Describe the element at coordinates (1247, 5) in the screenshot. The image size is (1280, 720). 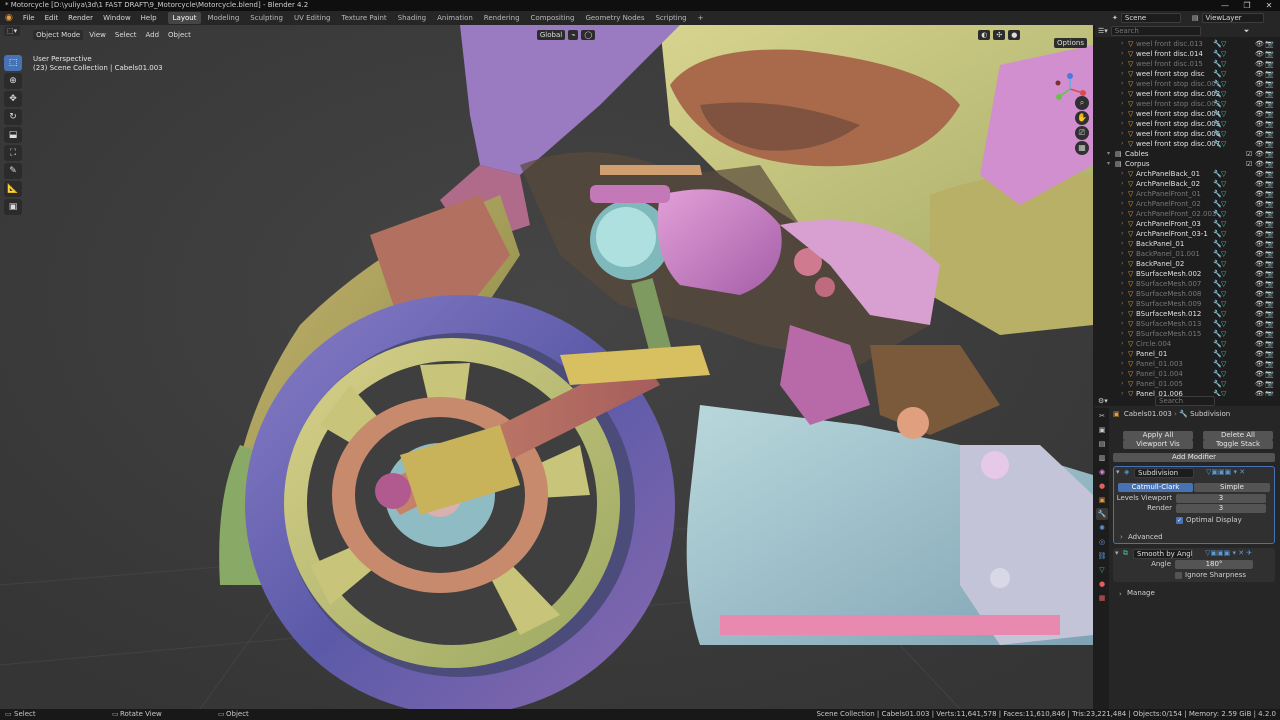
I see `maximize-button: ❐` at that location.